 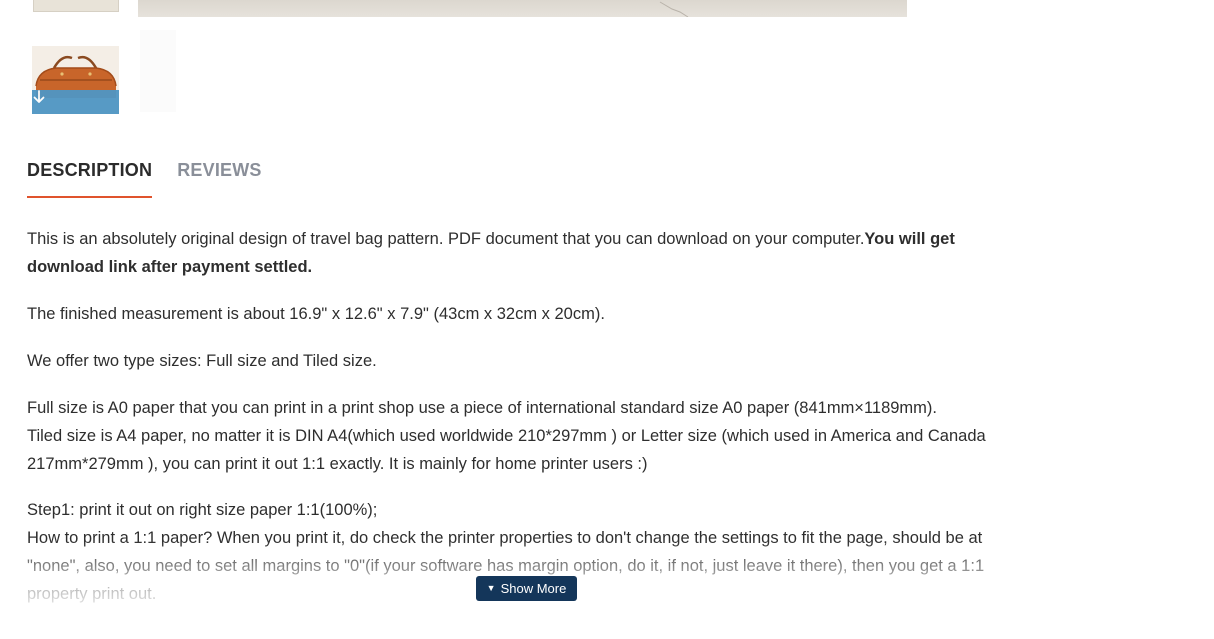 I want to click on tab-reviews: REVIEWS, so click(x=219, y=179).